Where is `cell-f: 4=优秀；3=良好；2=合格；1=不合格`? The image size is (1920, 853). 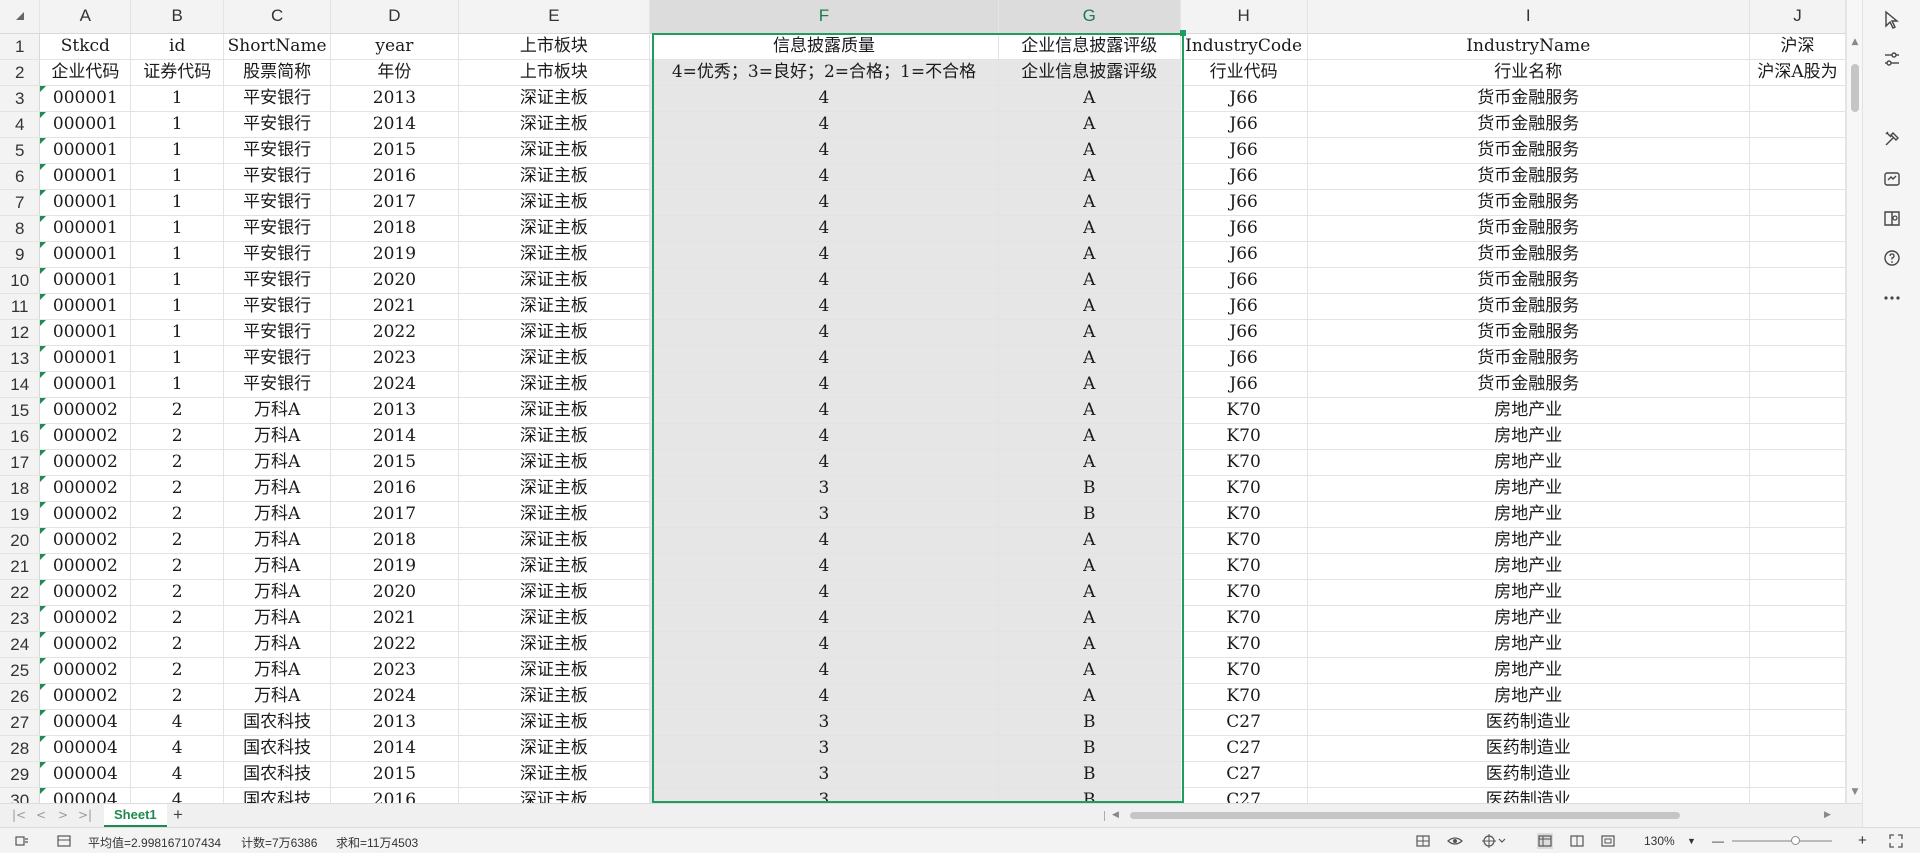
cell-f: 4=优秀；3=良好；2=合格；1=不合格 is located at coordinates (824, 72).